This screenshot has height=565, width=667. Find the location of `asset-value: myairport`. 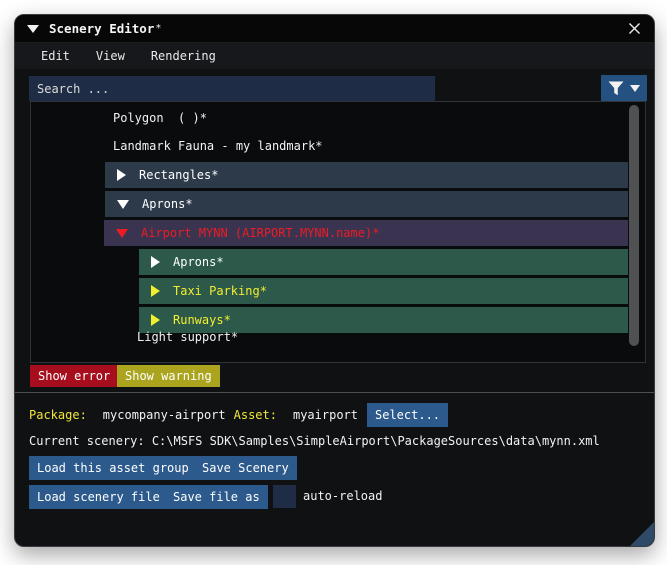

asset-value: myairport is located at coordinates (325, 415).